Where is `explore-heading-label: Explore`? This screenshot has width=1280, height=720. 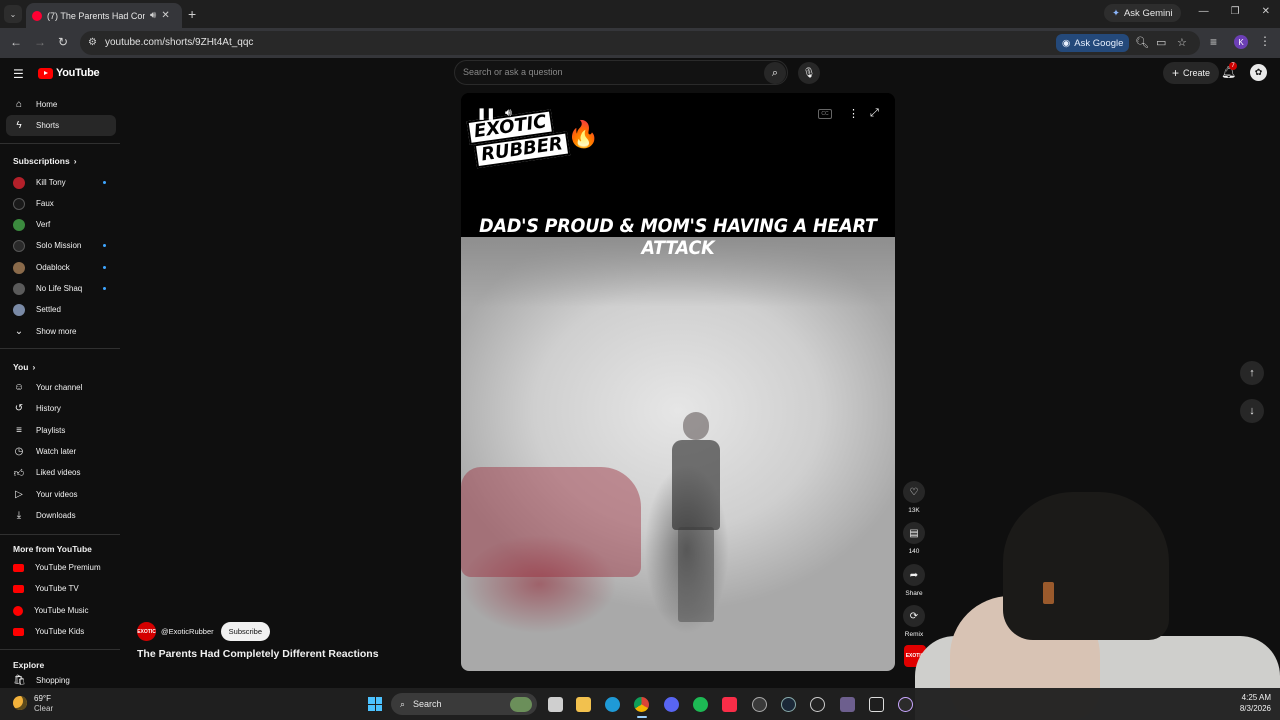 explore-heading-label: Explore is located at coordinates (29, 665).